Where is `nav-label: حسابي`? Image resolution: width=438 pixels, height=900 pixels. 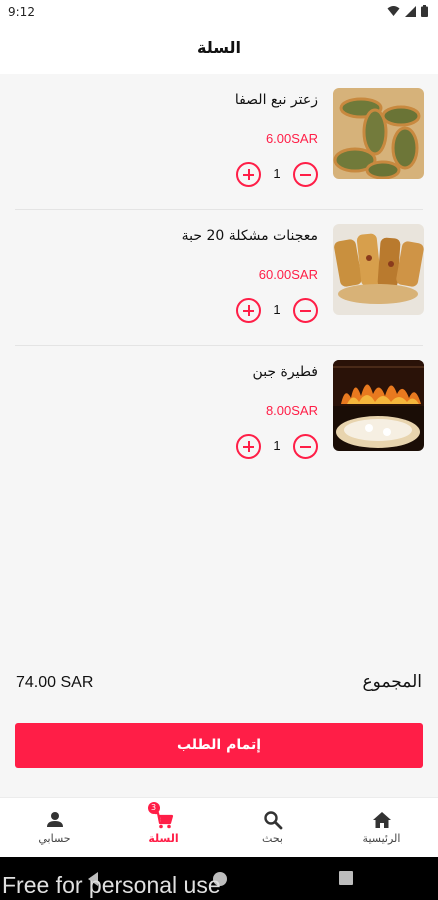 nav-label: حسابي is located at coordinates (54, 838).